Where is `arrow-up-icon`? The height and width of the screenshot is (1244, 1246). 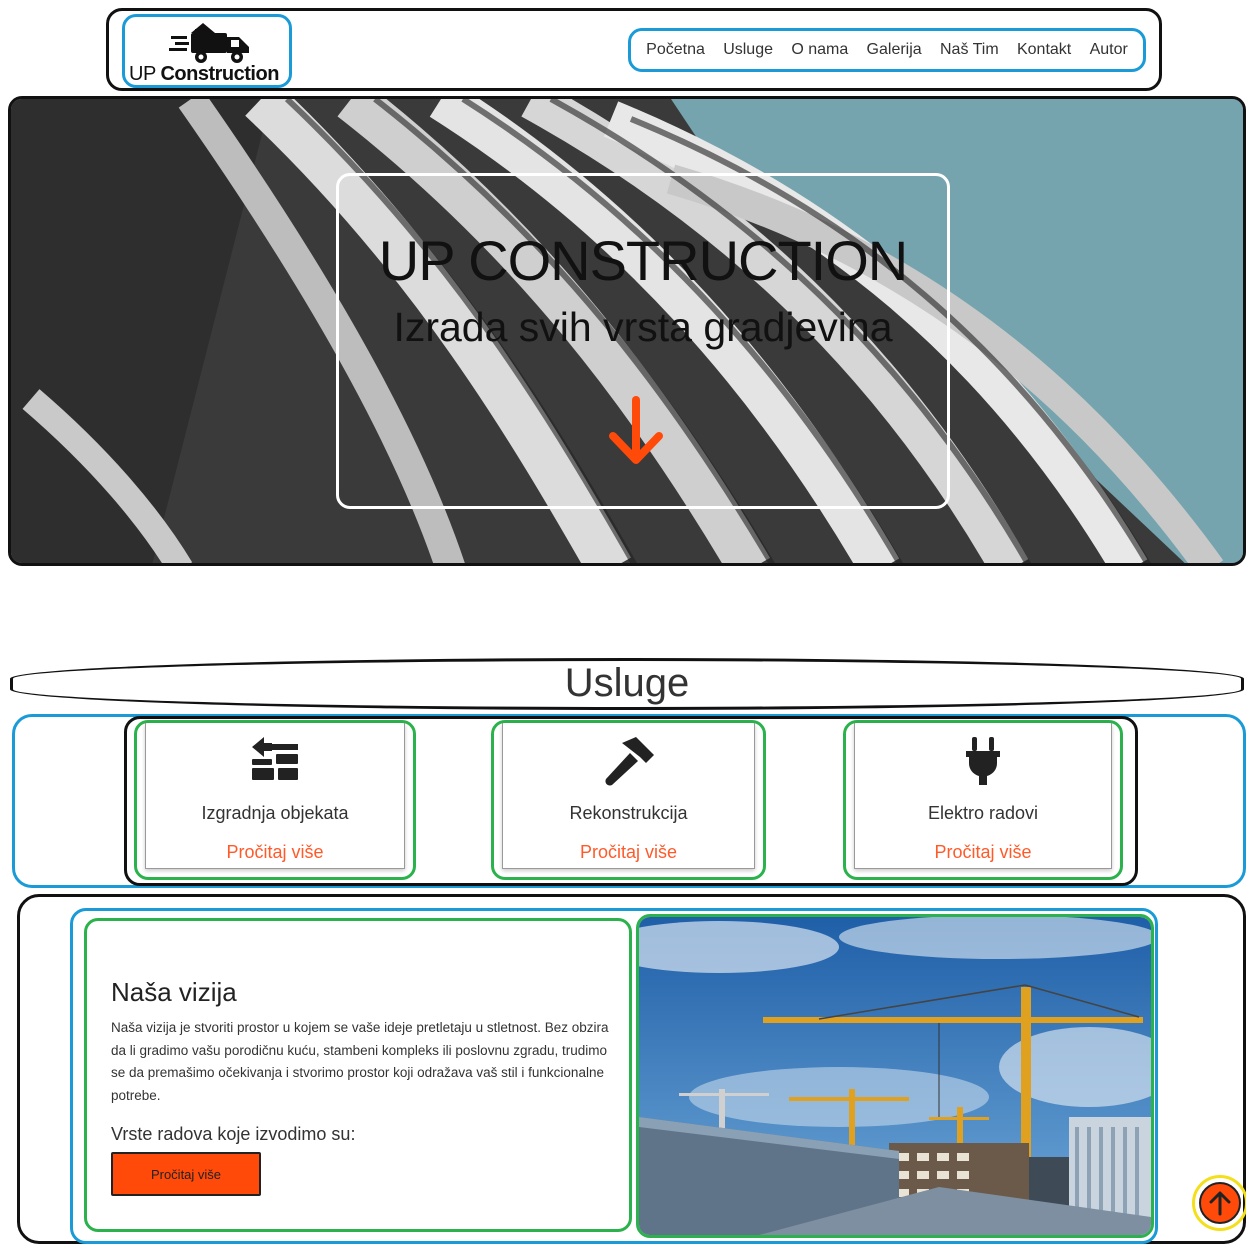
arrow-up-icon is located at coordinates (1220, 1203).